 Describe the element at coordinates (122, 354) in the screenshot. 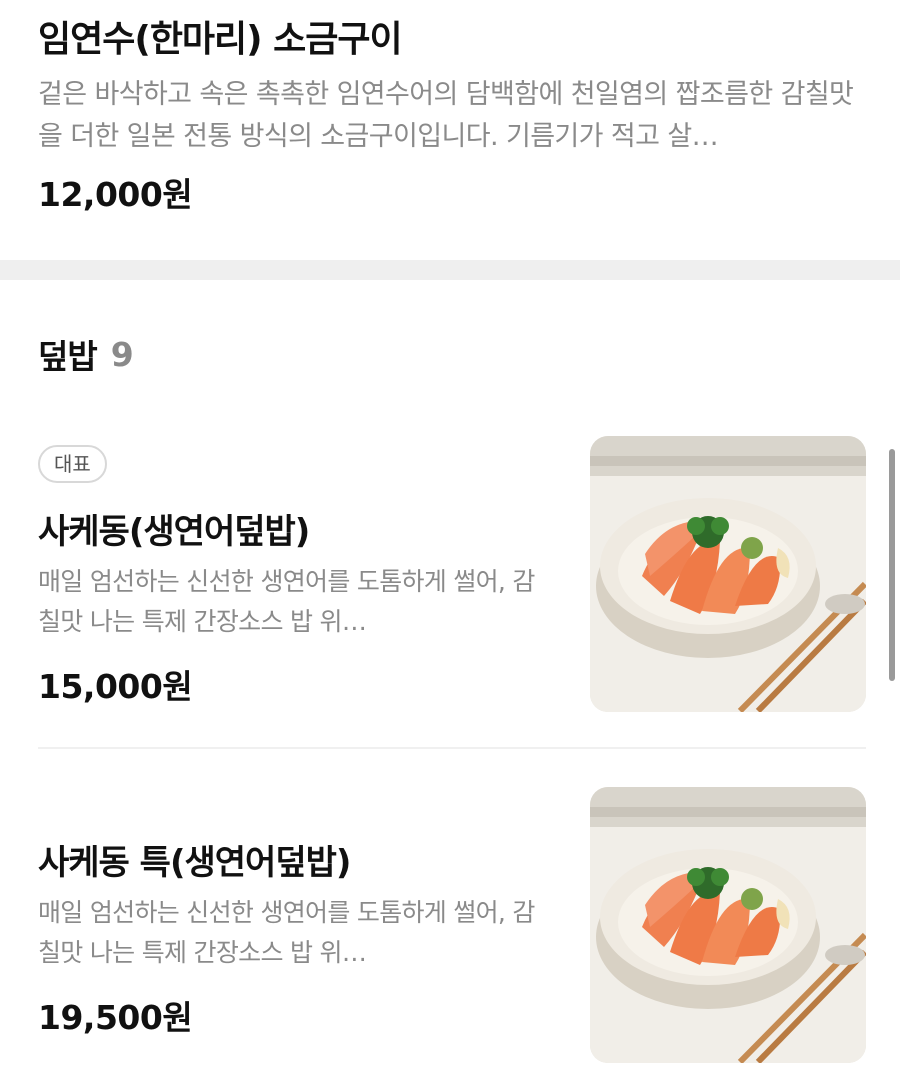

I see `section-count: 9` at that location.